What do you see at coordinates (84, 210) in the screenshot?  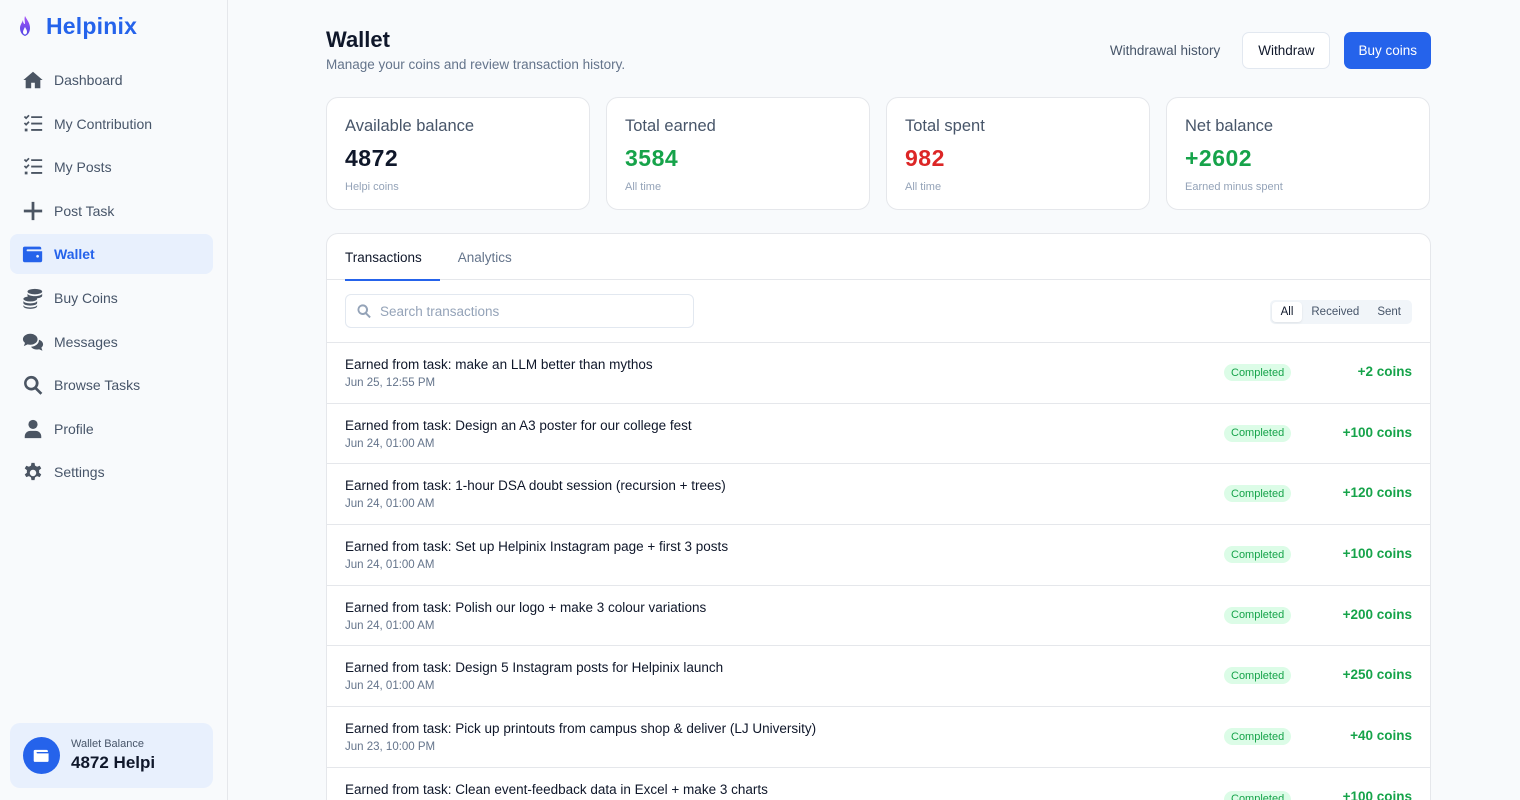 I see `sidebar-item-label: Post Task` at bounding box center [84, 210].